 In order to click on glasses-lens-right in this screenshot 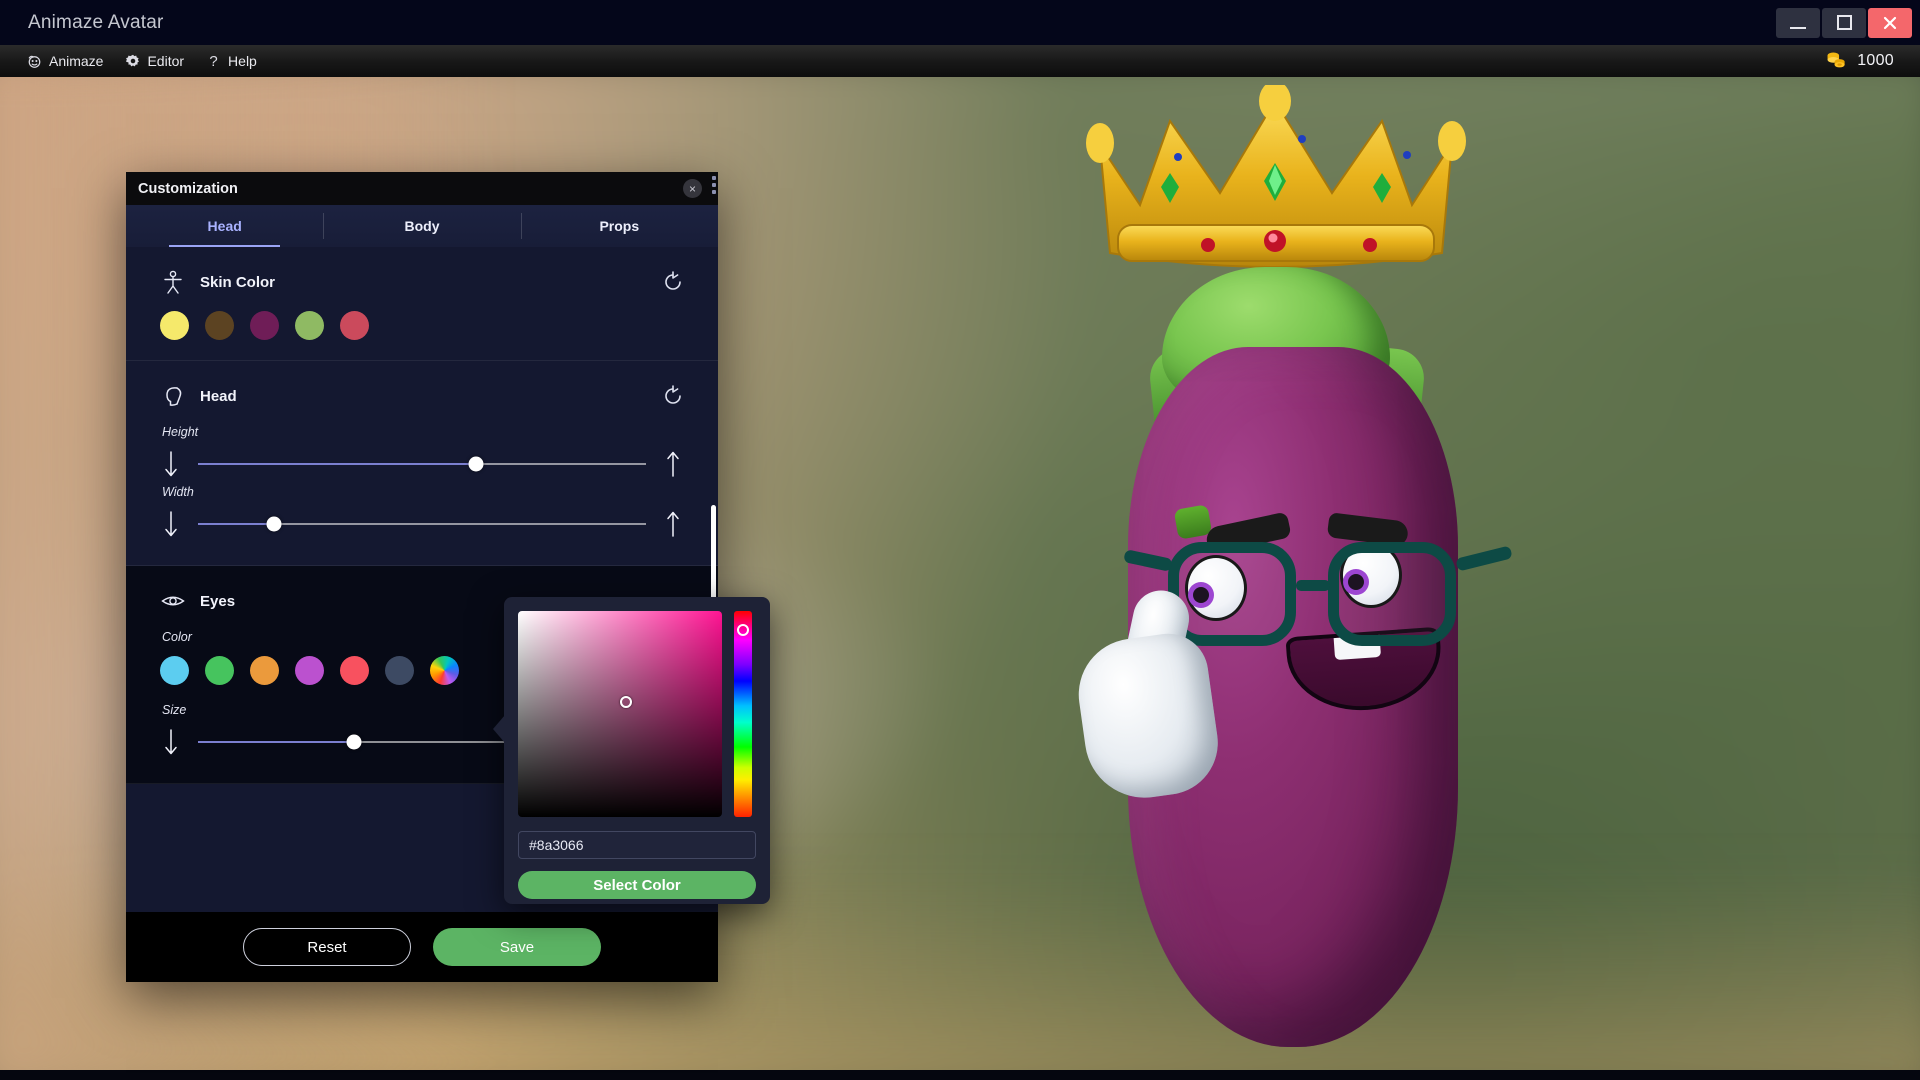, I will do `click(1392, 594)`.